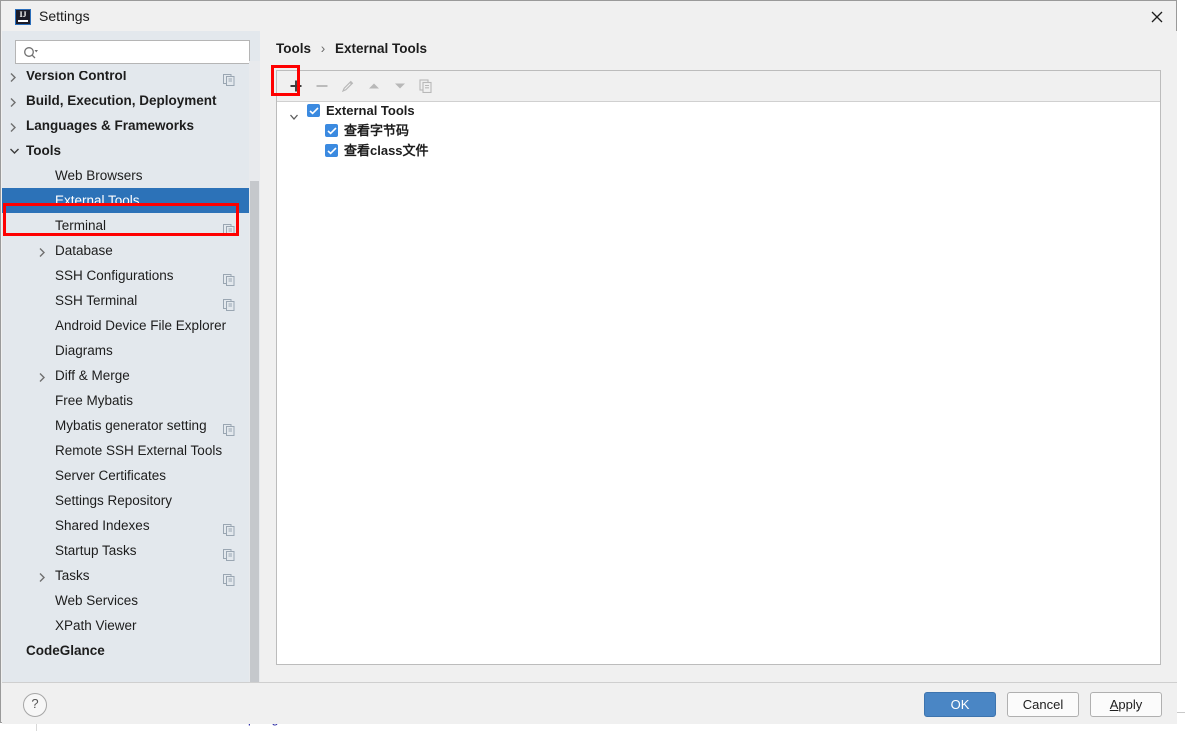 The height and width of the screenshot is (731, 1185). I want to click on sidebar-item-version-control: Version Control, so click(125, 79).